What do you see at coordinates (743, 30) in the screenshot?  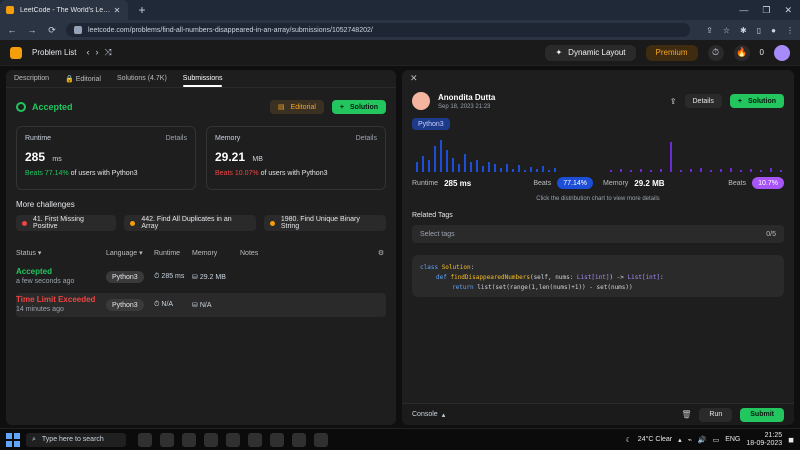 I see `extensions-icon: ✱` at bounding box center [743, 30].